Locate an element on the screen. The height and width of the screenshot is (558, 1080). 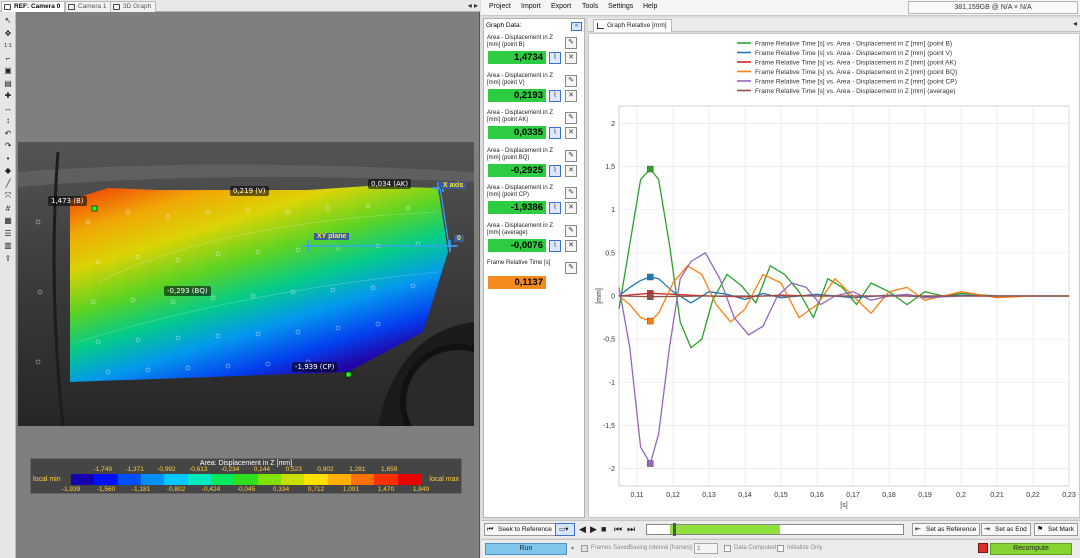
zoom-1-1-icon: 1:1 is located at coordinates (8, 46).